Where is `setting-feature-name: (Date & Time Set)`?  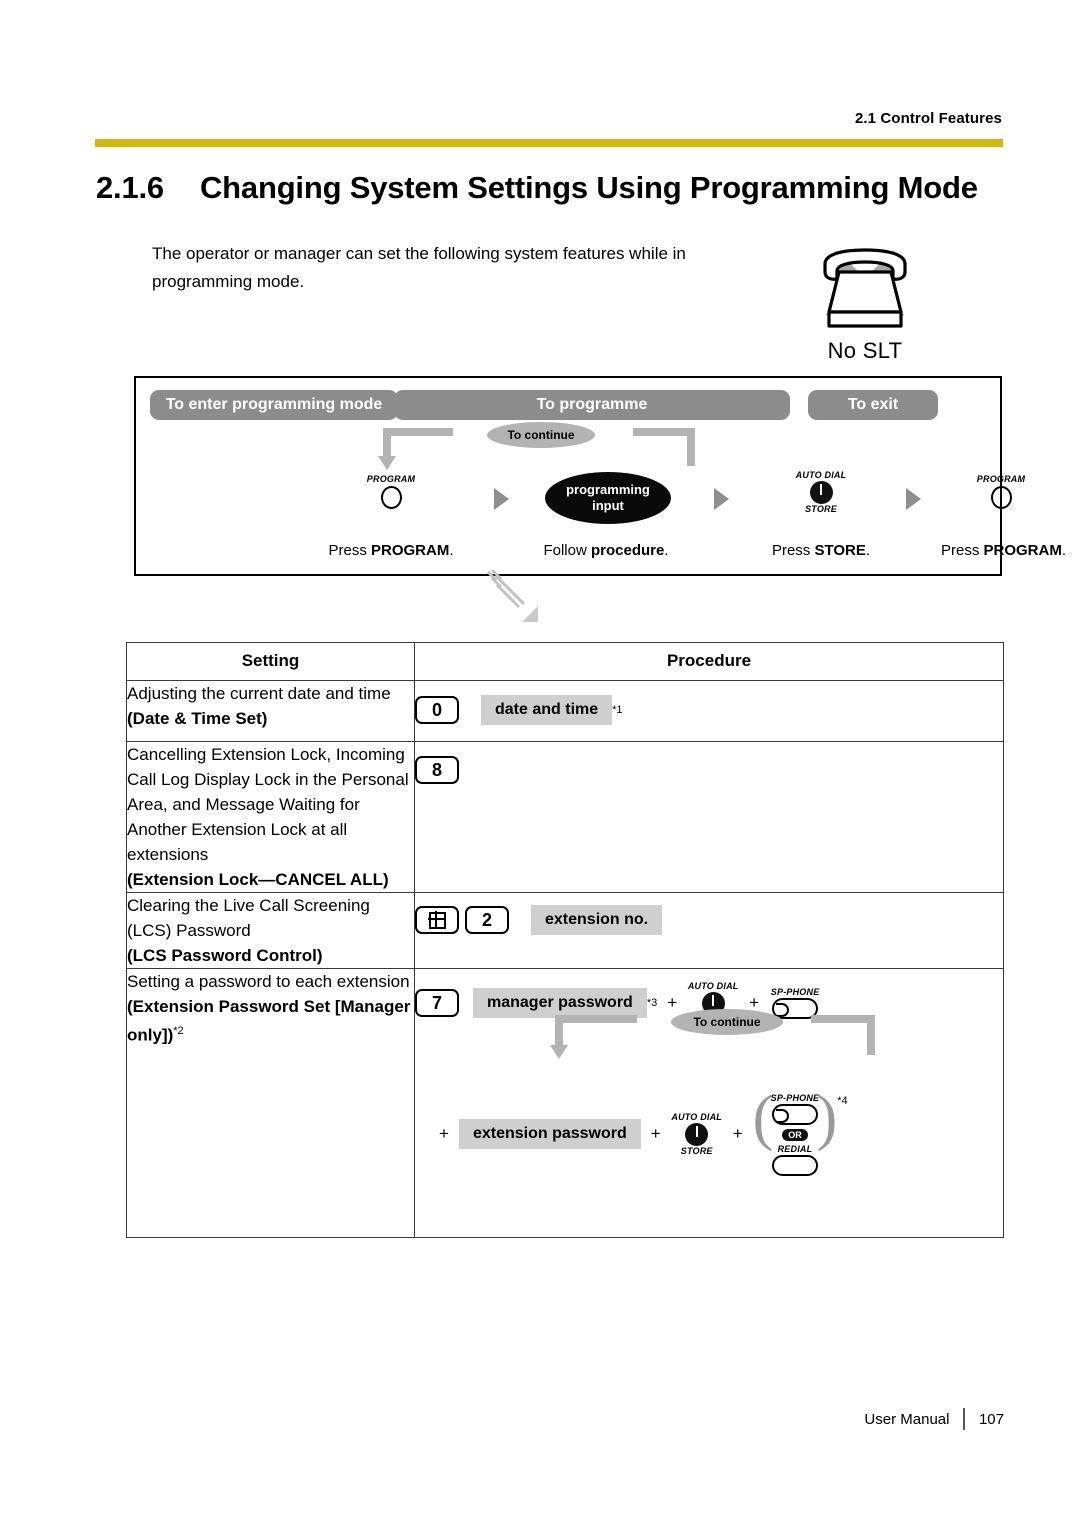 setting-feature-name: (Date & Time Set) is located at coordinates (197, 718).